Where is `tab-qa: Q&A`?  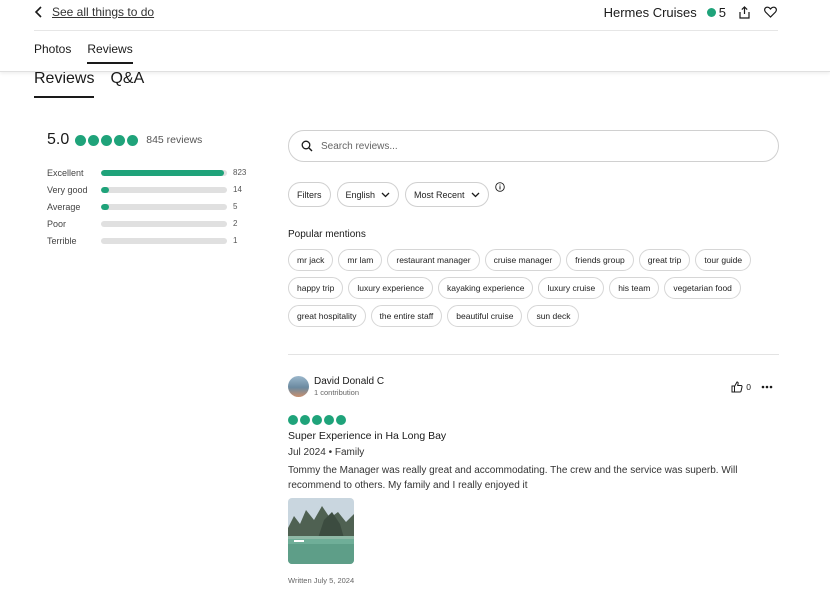
tab-qa: Q&A is located at coordinates (127, 84).